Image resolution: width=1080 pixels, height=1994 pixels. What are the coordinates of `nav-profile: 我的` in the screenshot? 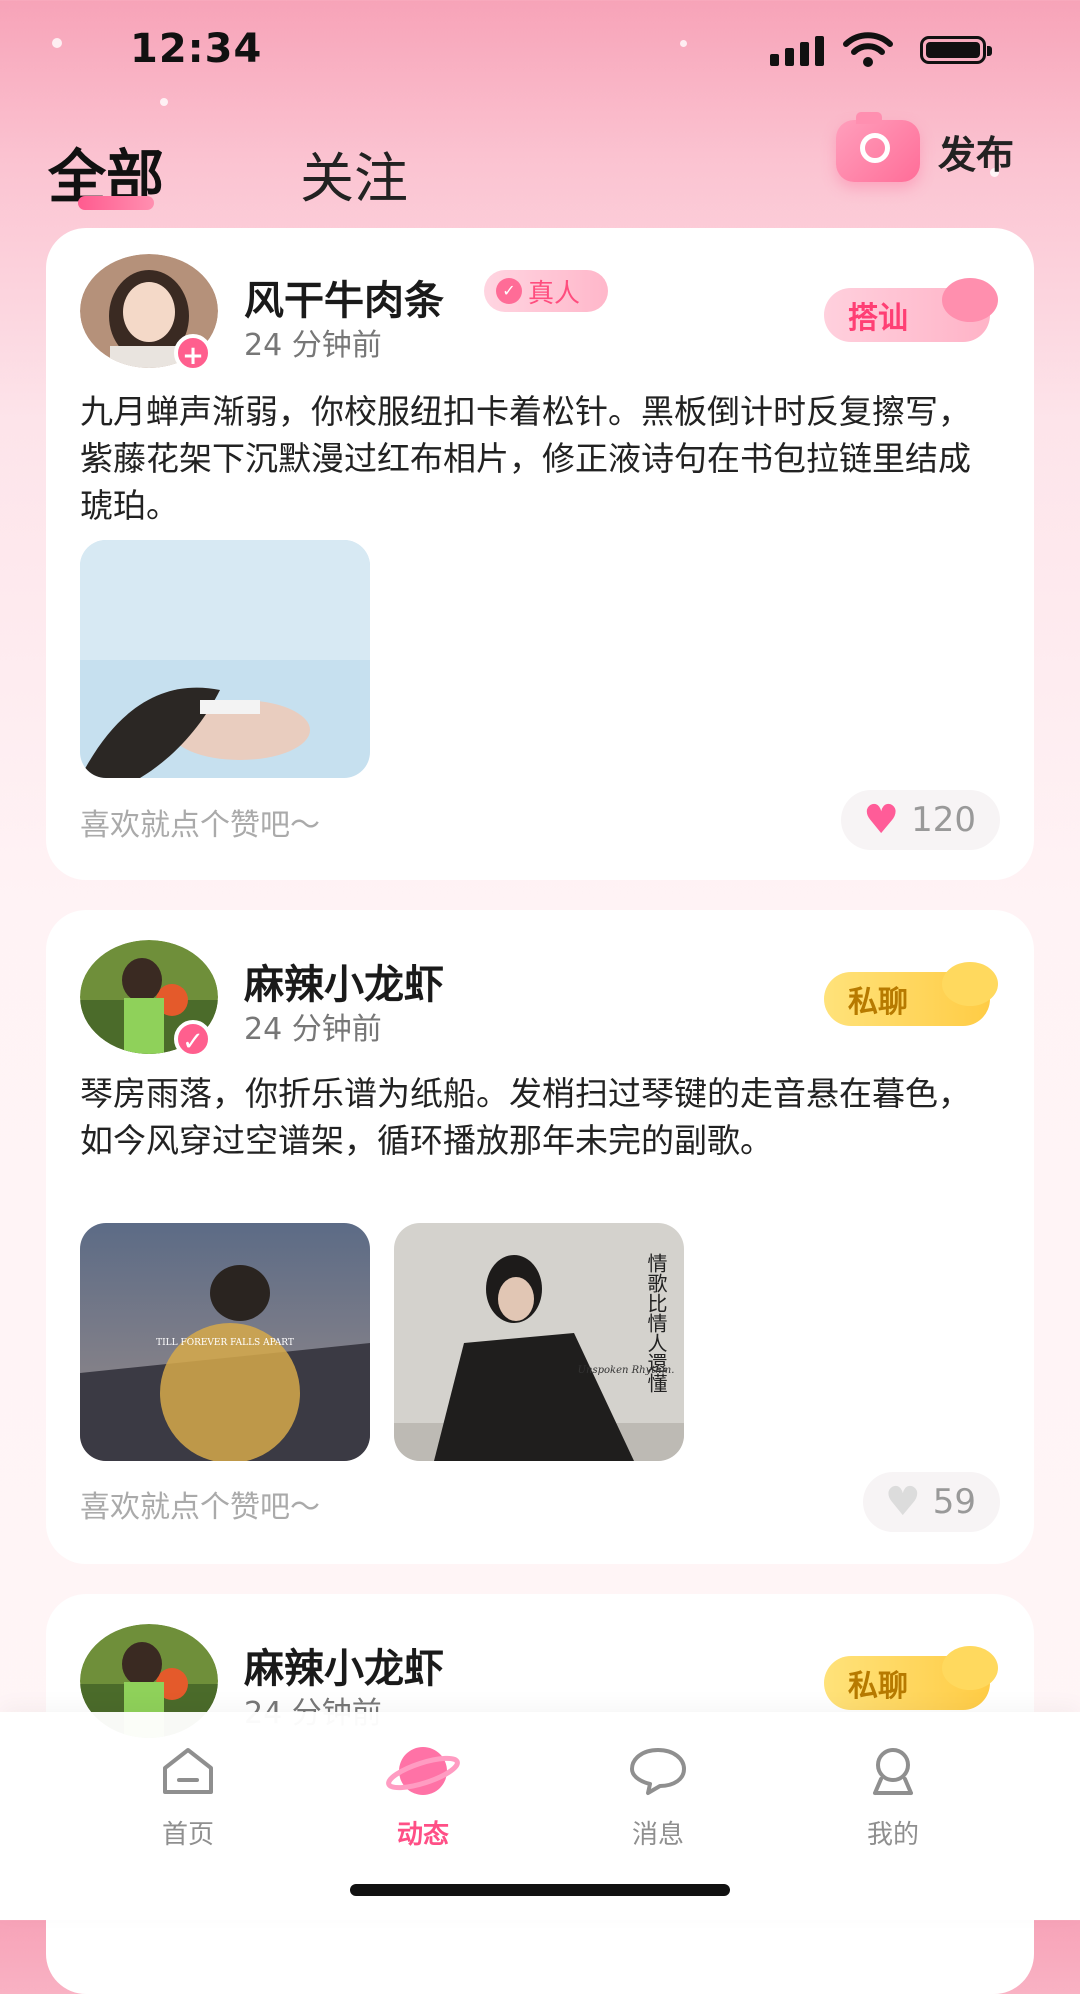 It's located at (893, 1796).